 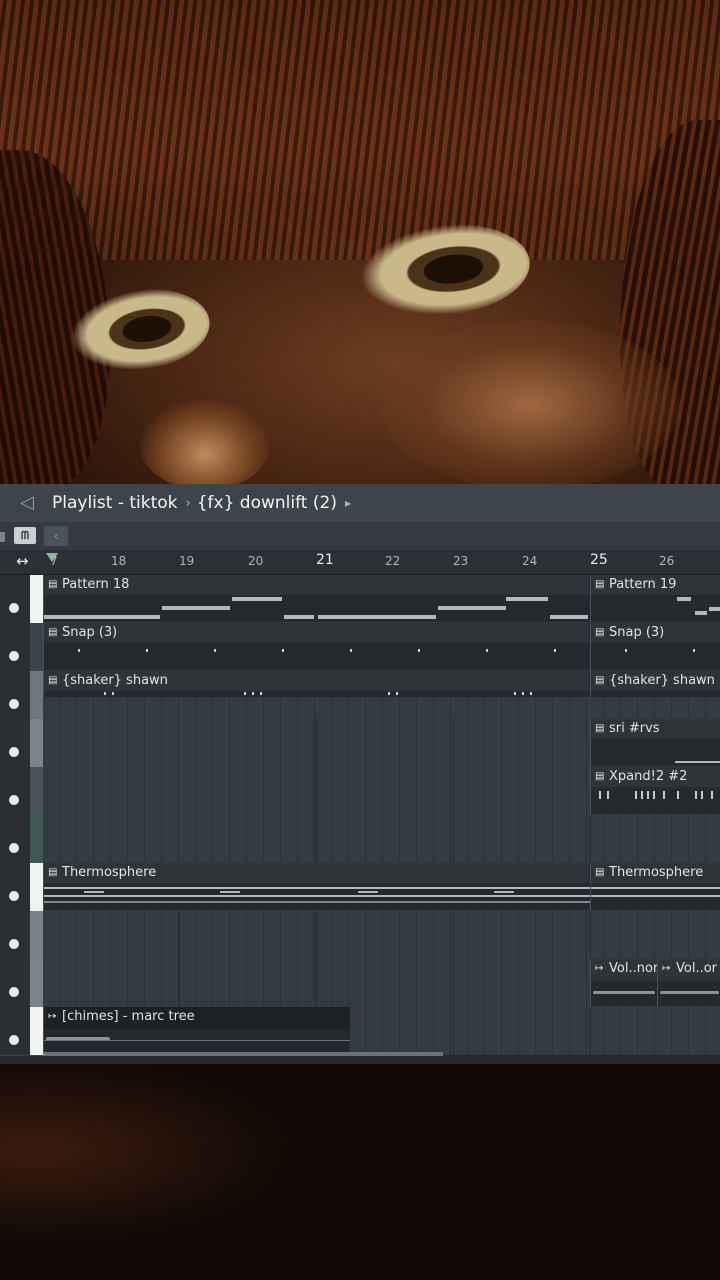 What do you see at coordinates (655, 790) in the screenshot?
I see `pattern-clip: ▤ Xpand!2 #2` at bounding box center [655, 790].